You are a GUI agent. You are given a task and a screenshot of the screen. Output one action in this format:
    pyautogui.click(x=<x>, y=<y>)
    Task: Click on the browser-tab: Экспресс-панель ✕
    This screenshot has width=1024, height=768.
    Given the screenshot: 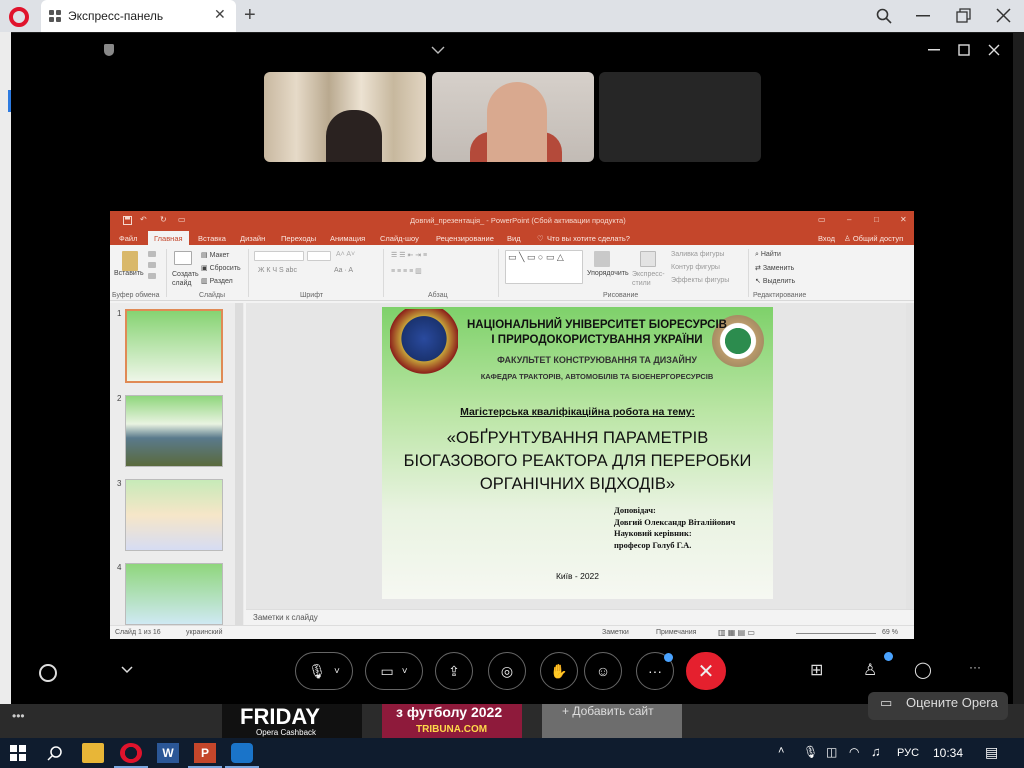 What is the action you would take?
    pyautogui.click(x=138, y=16)
    